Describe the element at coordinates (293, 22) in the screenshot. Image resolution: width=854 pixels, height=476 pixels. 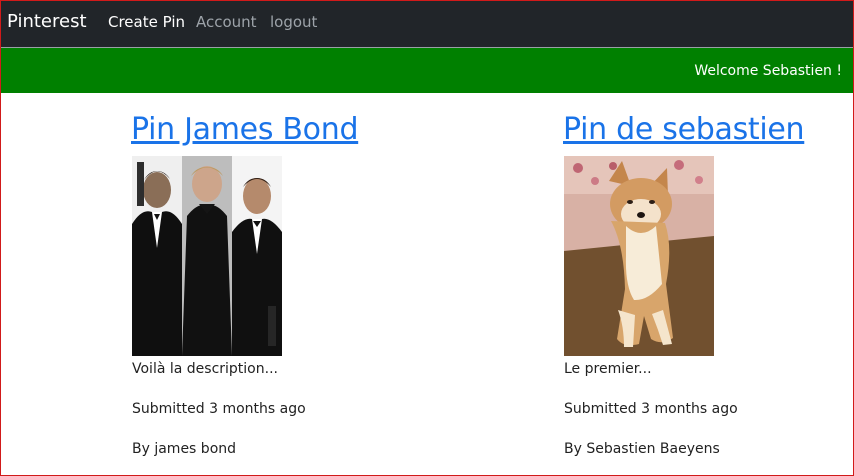
I see `logout-link: logout` at that location.